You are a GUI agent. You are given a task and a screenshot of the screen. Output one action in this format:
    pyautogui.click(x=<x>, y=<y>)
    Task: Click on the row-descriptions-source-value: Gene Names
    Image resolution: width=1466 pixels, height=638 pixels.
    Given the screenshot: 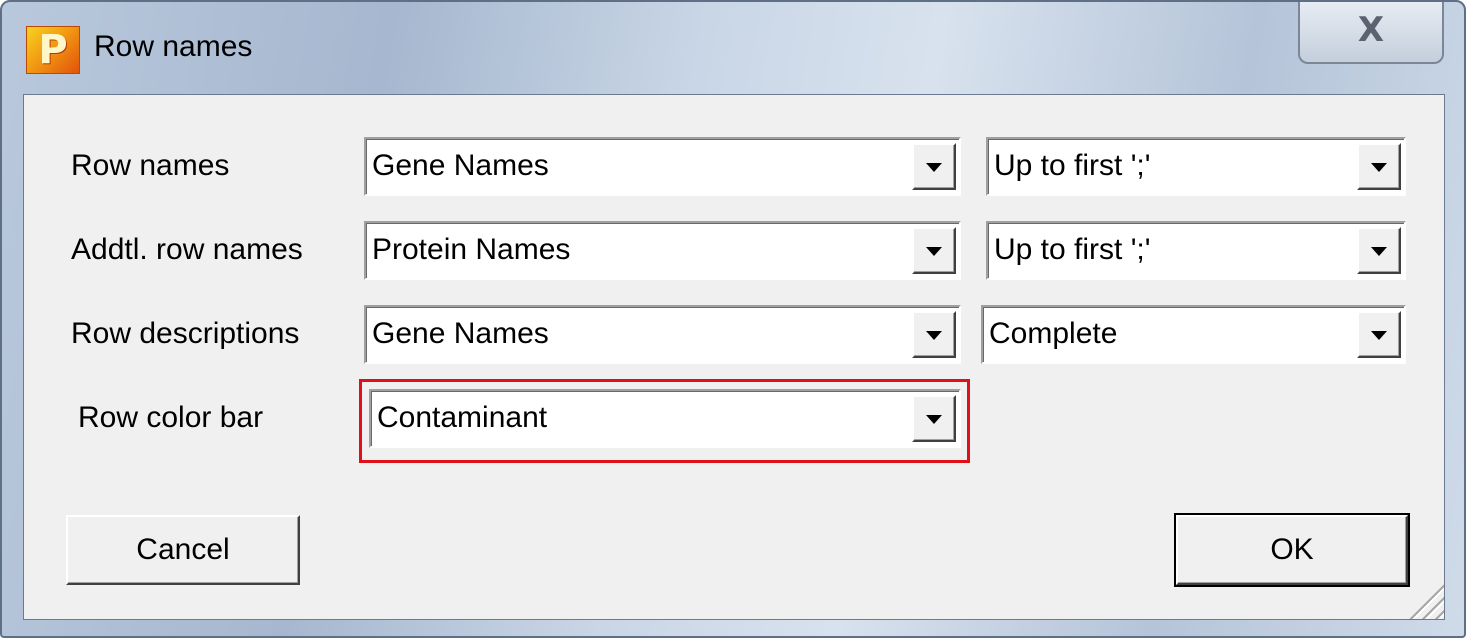 What is the action you would take?
    pyautogui.click(x=460, y=333)
    